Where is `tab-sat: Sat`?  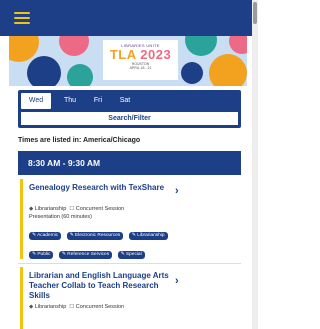 tab-sat: Sat is located at coordinates (125, 101).